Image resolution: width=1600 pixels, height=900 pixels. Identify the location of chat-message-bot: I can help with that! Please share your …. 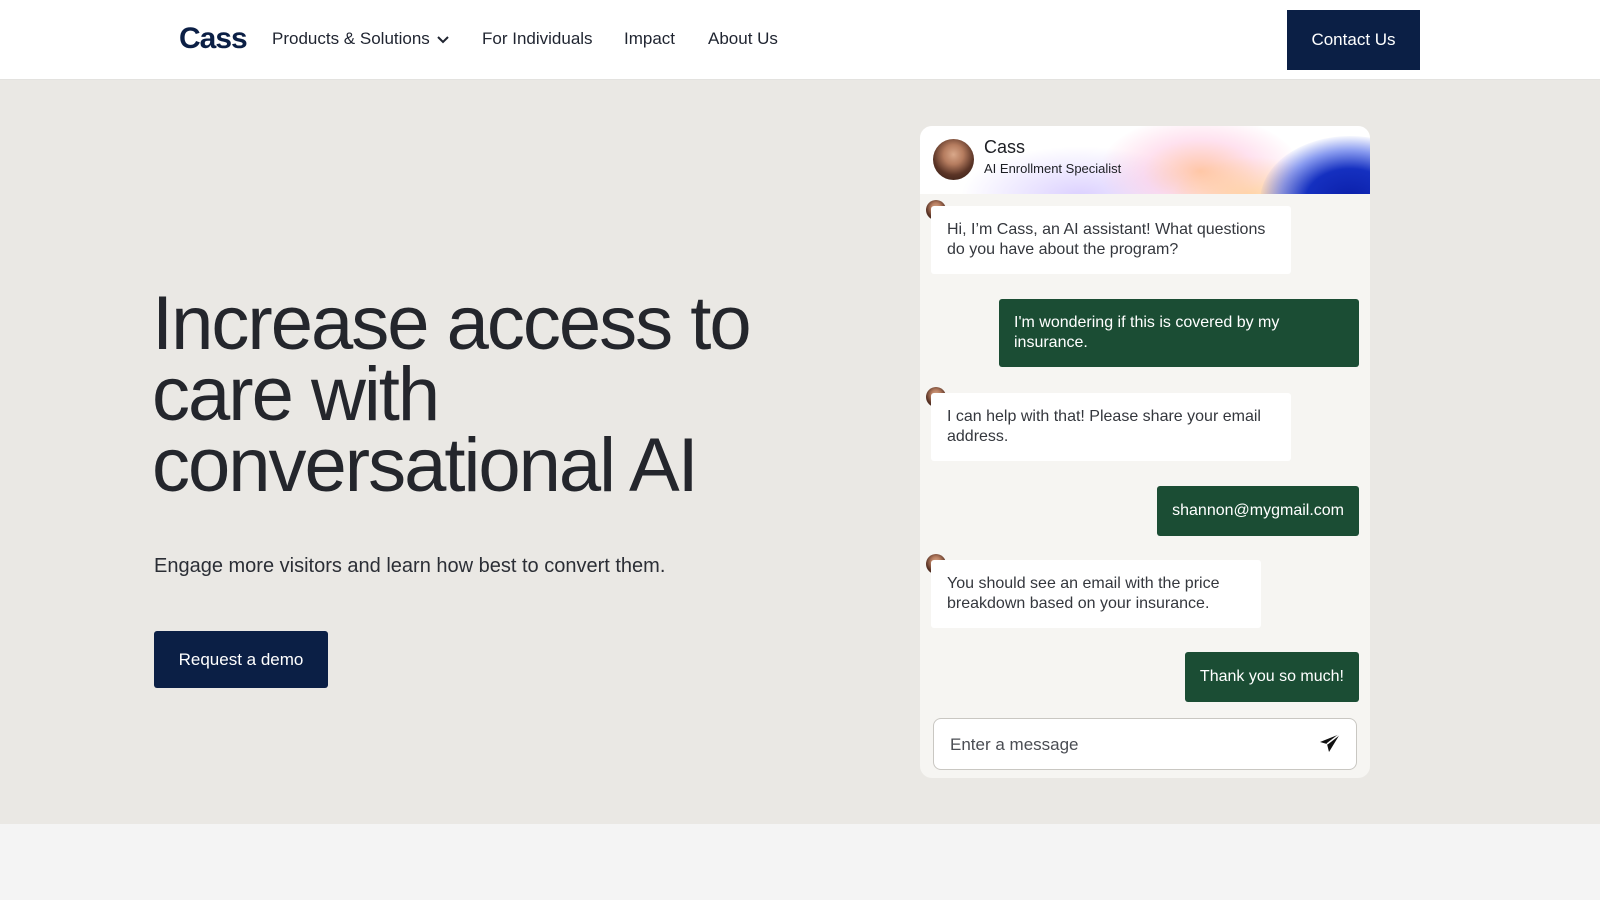
(1111, 427).